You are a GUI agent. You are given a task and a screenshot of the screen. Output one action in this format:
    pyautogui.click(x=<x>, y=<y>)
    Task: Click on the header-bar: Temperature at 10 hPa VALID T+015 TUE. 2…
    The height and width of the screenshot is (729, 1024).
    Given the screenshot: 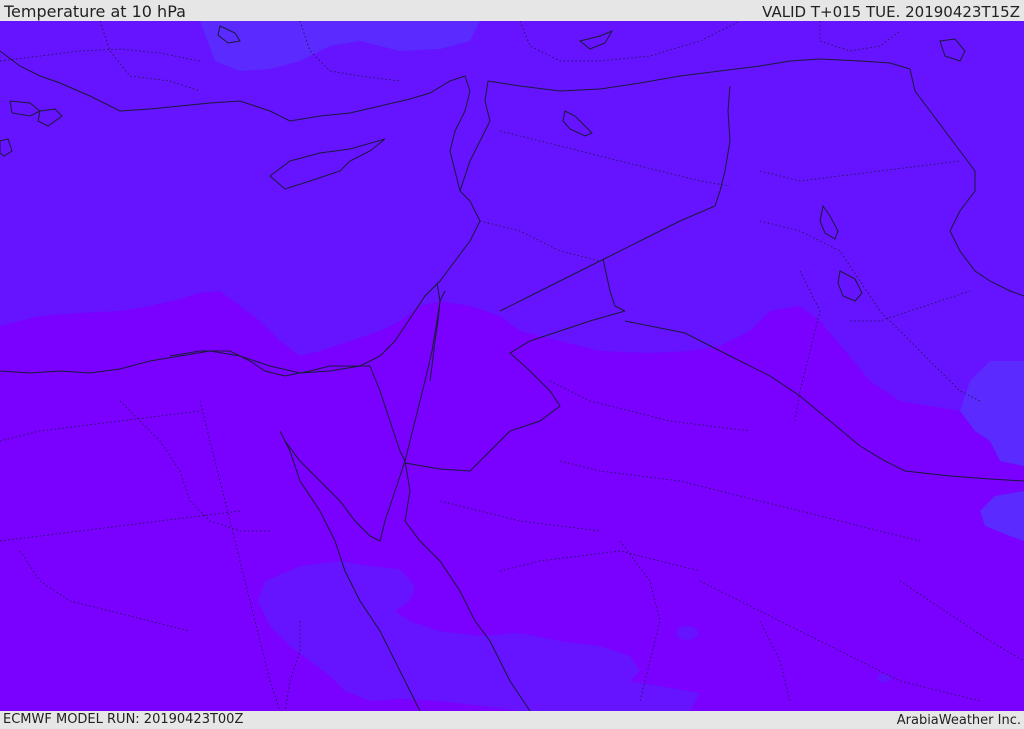 What is the action you would take?
    pyautogui.click(x=512, y=10)
    